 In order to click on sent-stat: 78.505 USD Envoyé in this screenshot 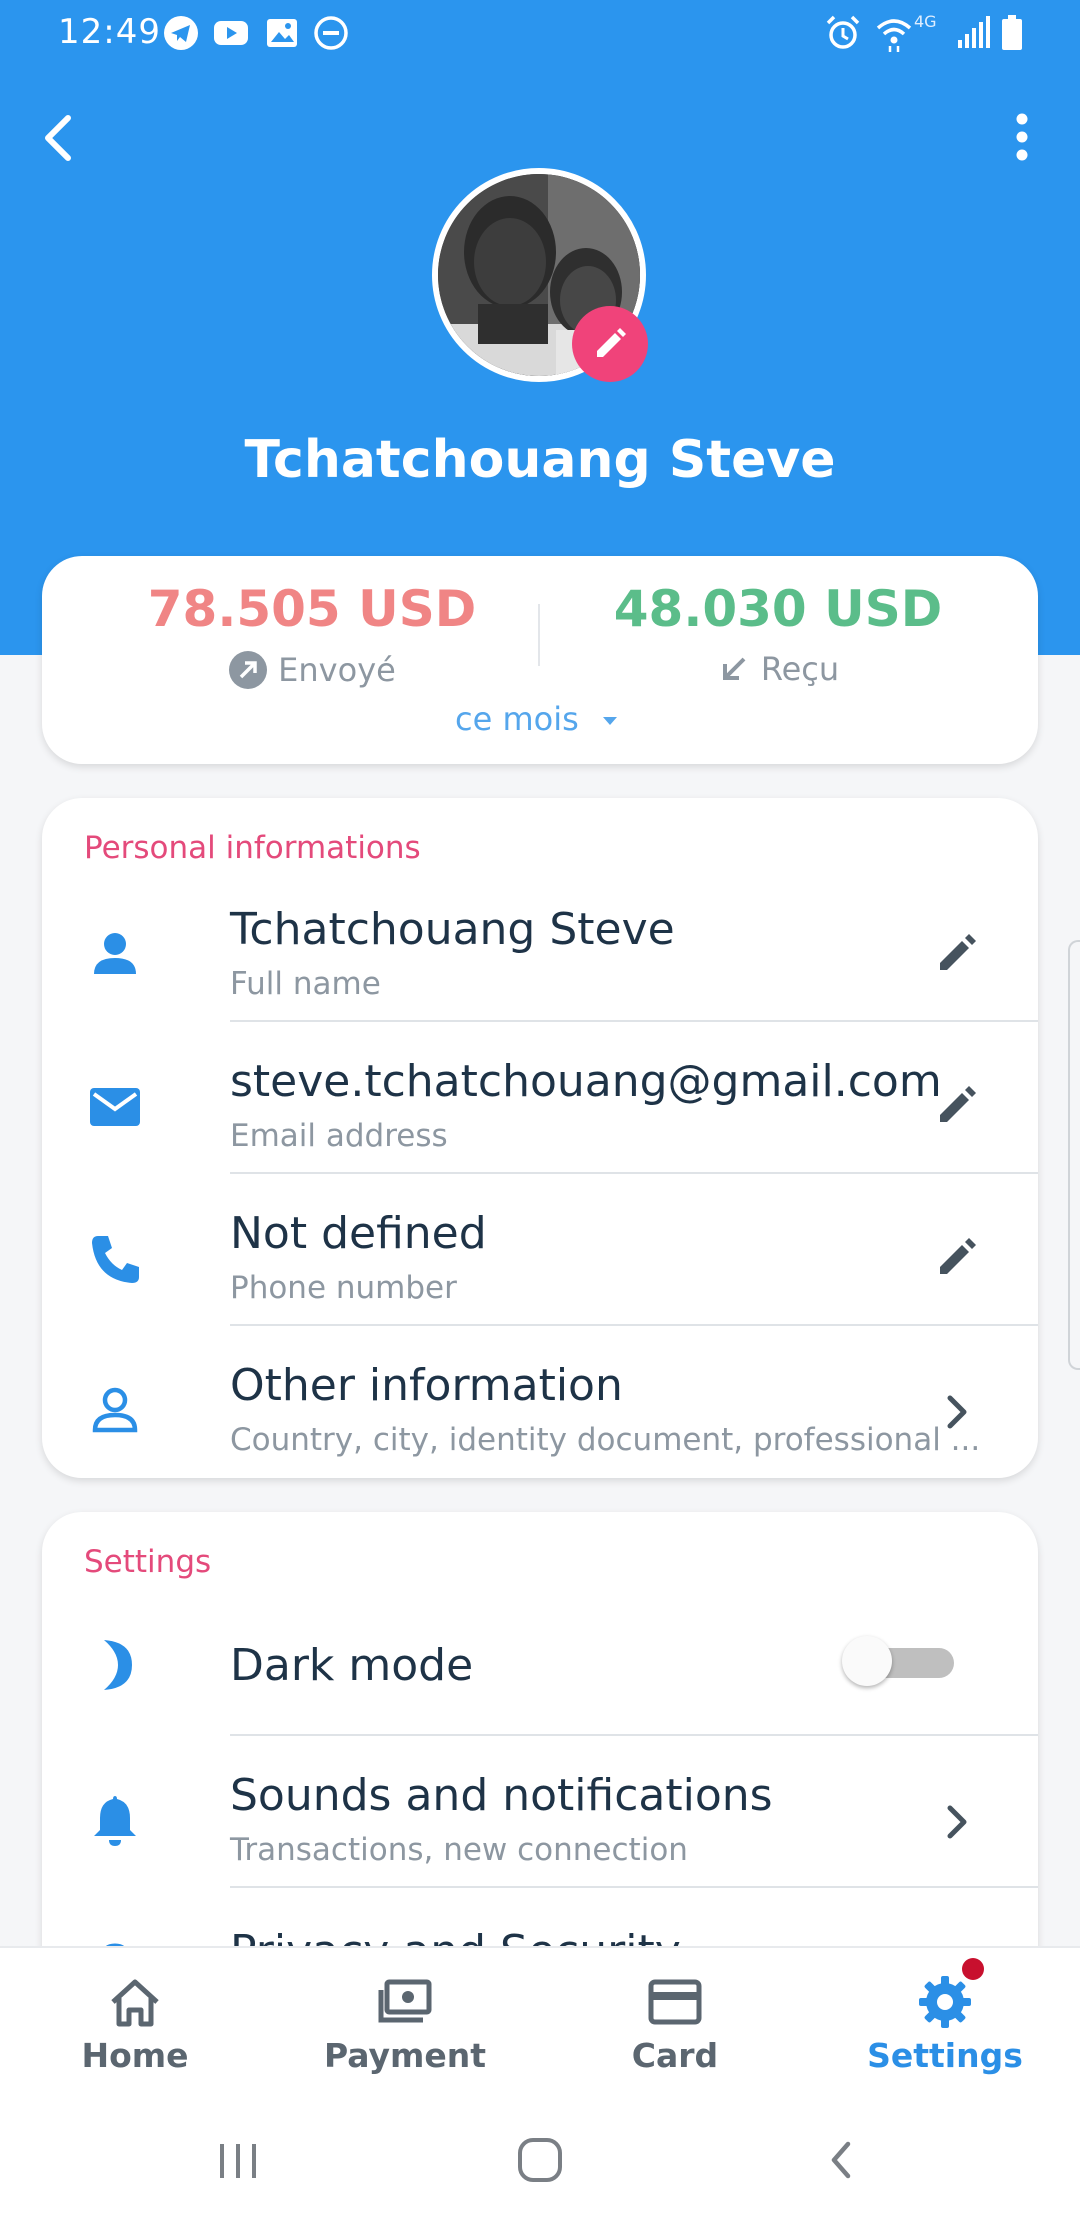, I will do `click(312, 635)`.